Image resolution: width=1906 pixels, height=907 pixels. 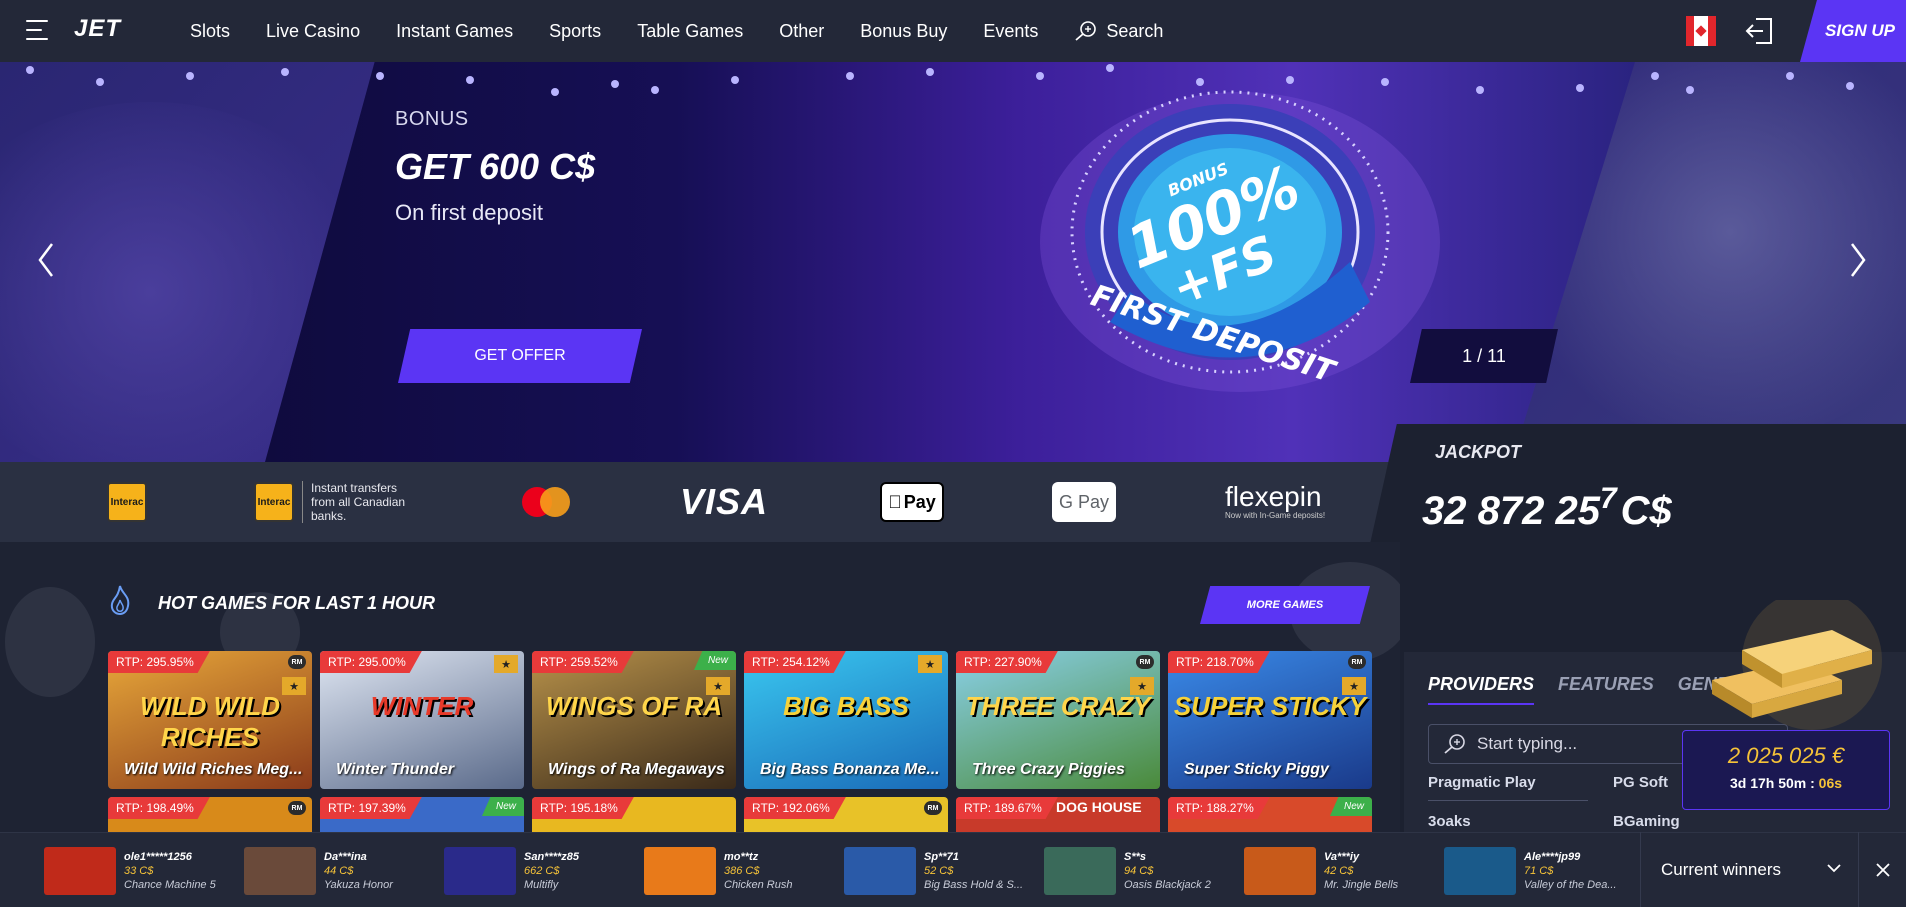 What do you see at coordinates (41, 31) in the screenshot?
I see `menu-burger-icon` at bounding box center [41, 31].